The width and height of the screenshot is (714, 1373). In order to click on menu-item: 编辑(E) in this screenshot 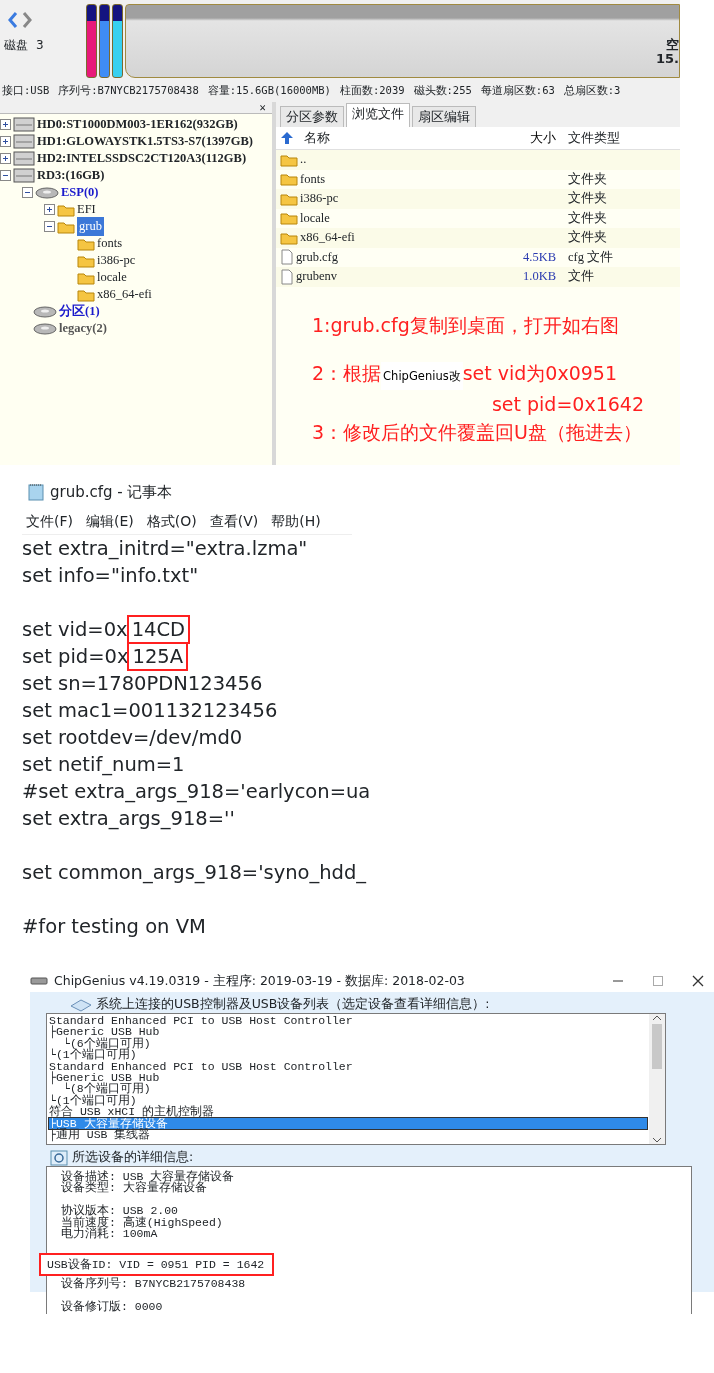, I will do `click(110, 521)`.